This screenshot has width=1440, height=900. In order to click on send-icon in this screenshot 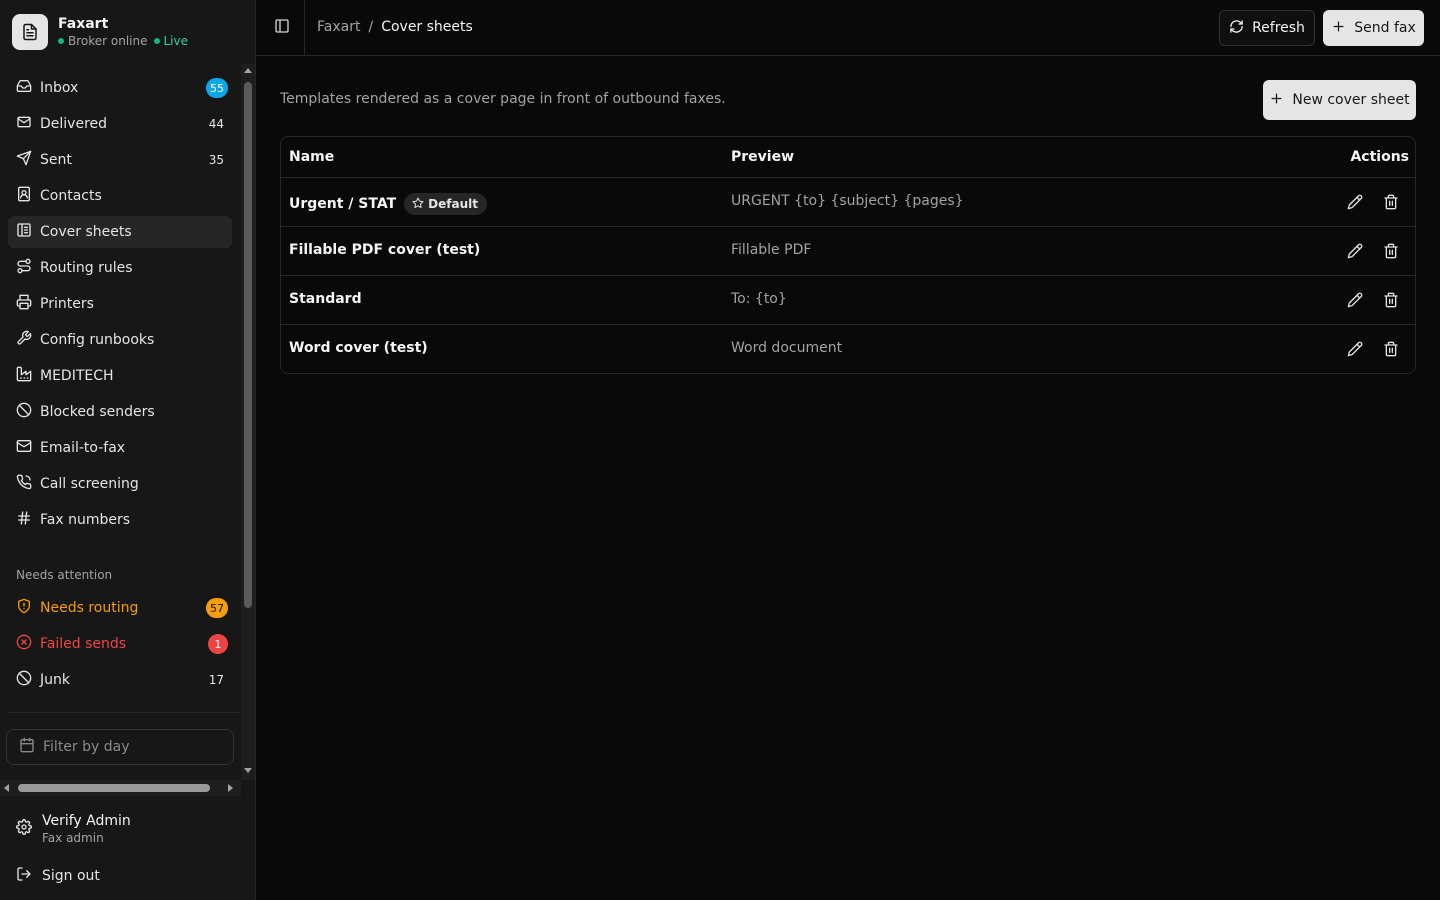, I will do `click(24, 160)`.